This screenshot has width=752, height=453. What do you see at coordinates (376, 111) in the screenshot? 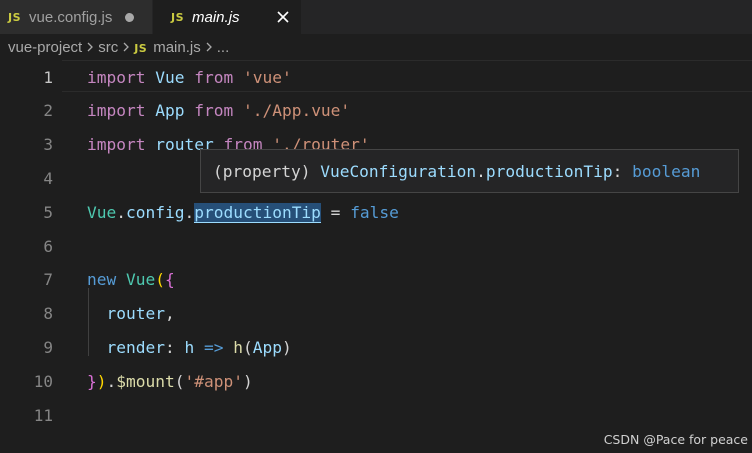
I see `code-line: 2 import App from './App.vue'` at bounding box center [376, 111].